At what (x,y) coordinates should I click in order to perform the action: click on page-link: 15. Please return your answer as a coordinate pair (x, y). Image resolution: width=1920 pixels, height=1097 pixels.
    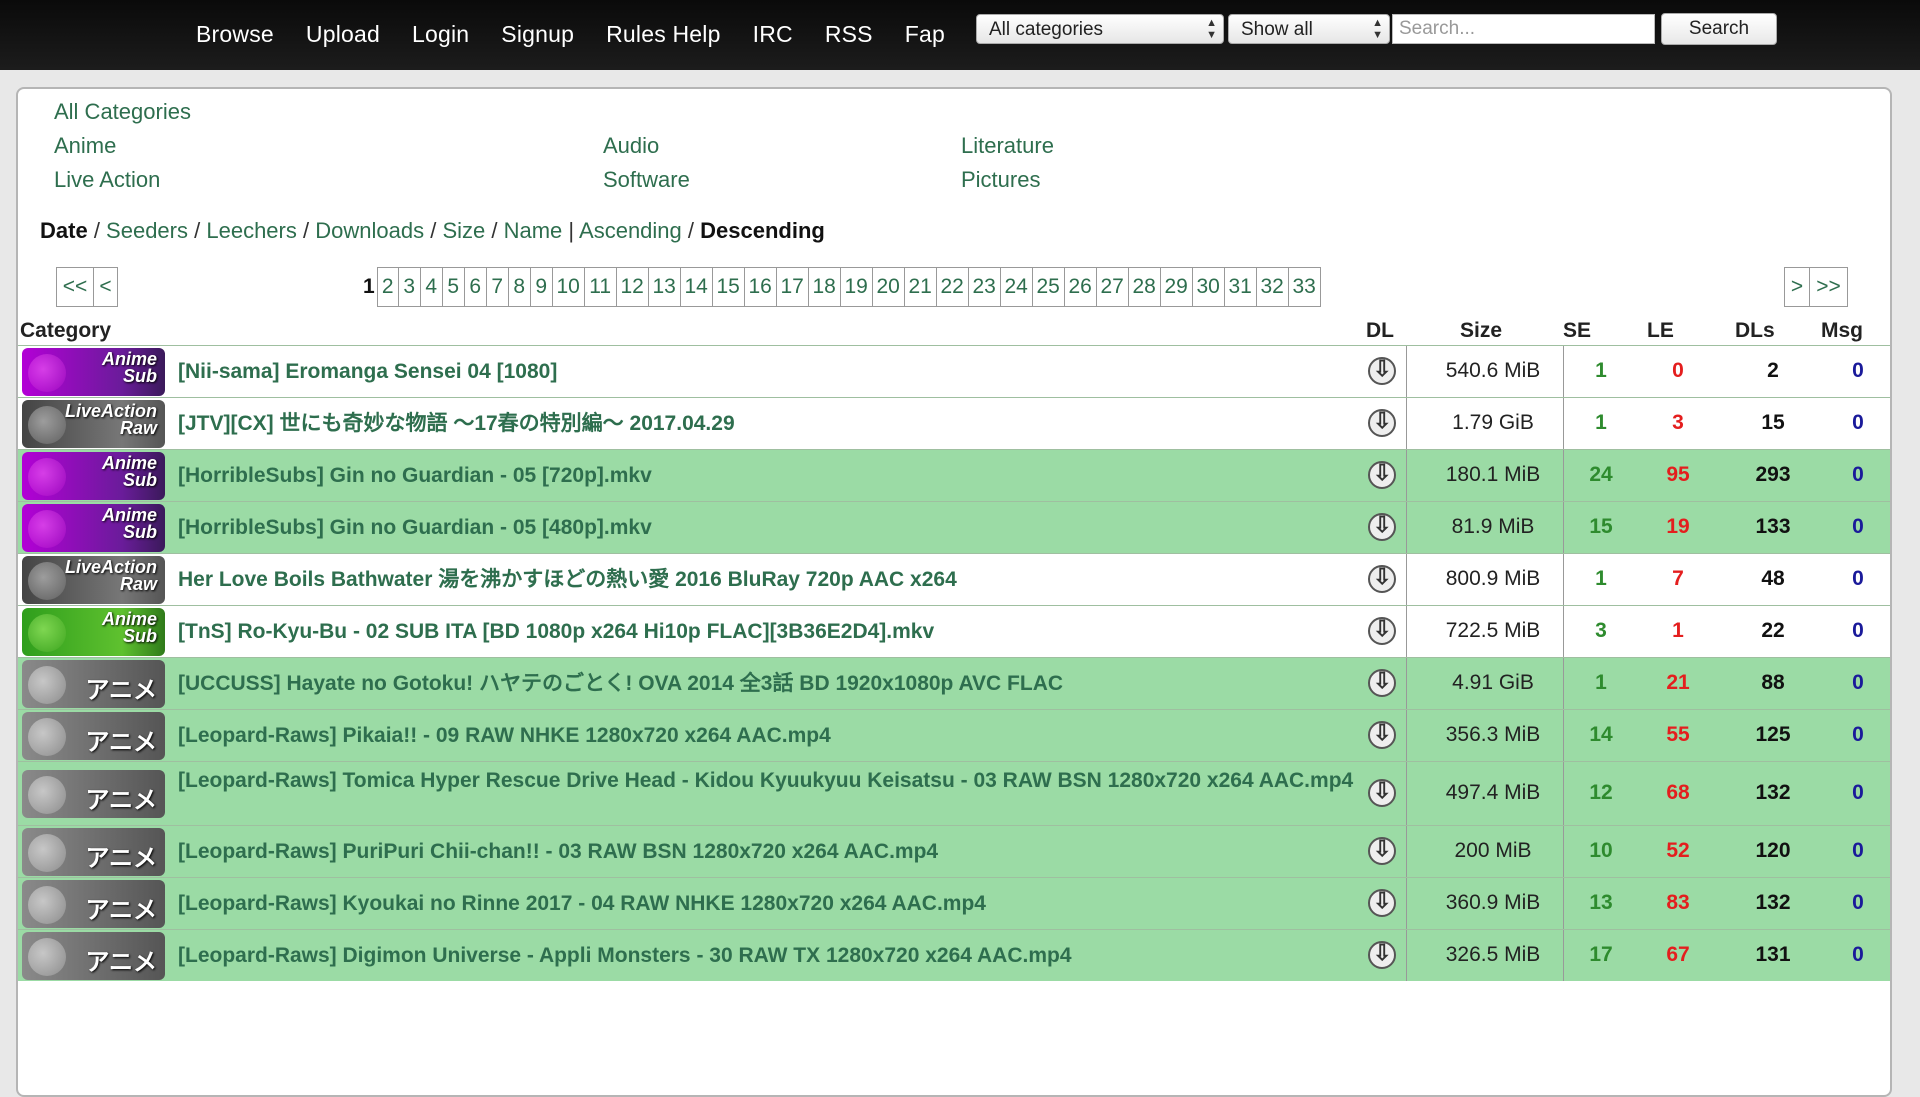
    Looking at the image, I should click on (728, 287).